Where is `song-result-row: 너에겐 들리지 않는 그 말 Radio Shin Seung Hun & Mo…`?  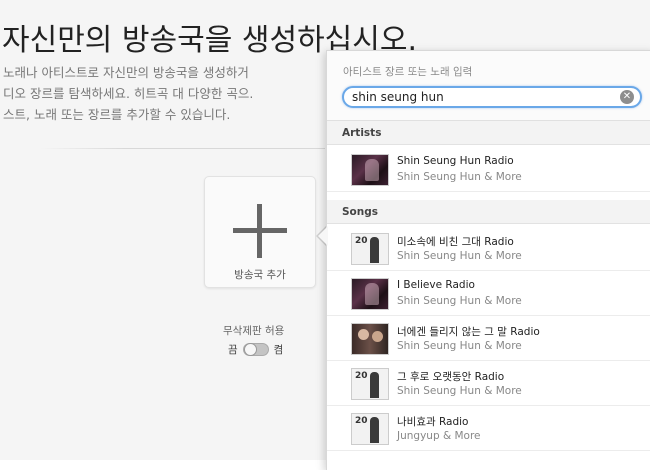
song-result-row: 너에겐 들리지 않는 그 말 Radio Shin Seung Hun & Mo… is located at coordinates (488, 338).